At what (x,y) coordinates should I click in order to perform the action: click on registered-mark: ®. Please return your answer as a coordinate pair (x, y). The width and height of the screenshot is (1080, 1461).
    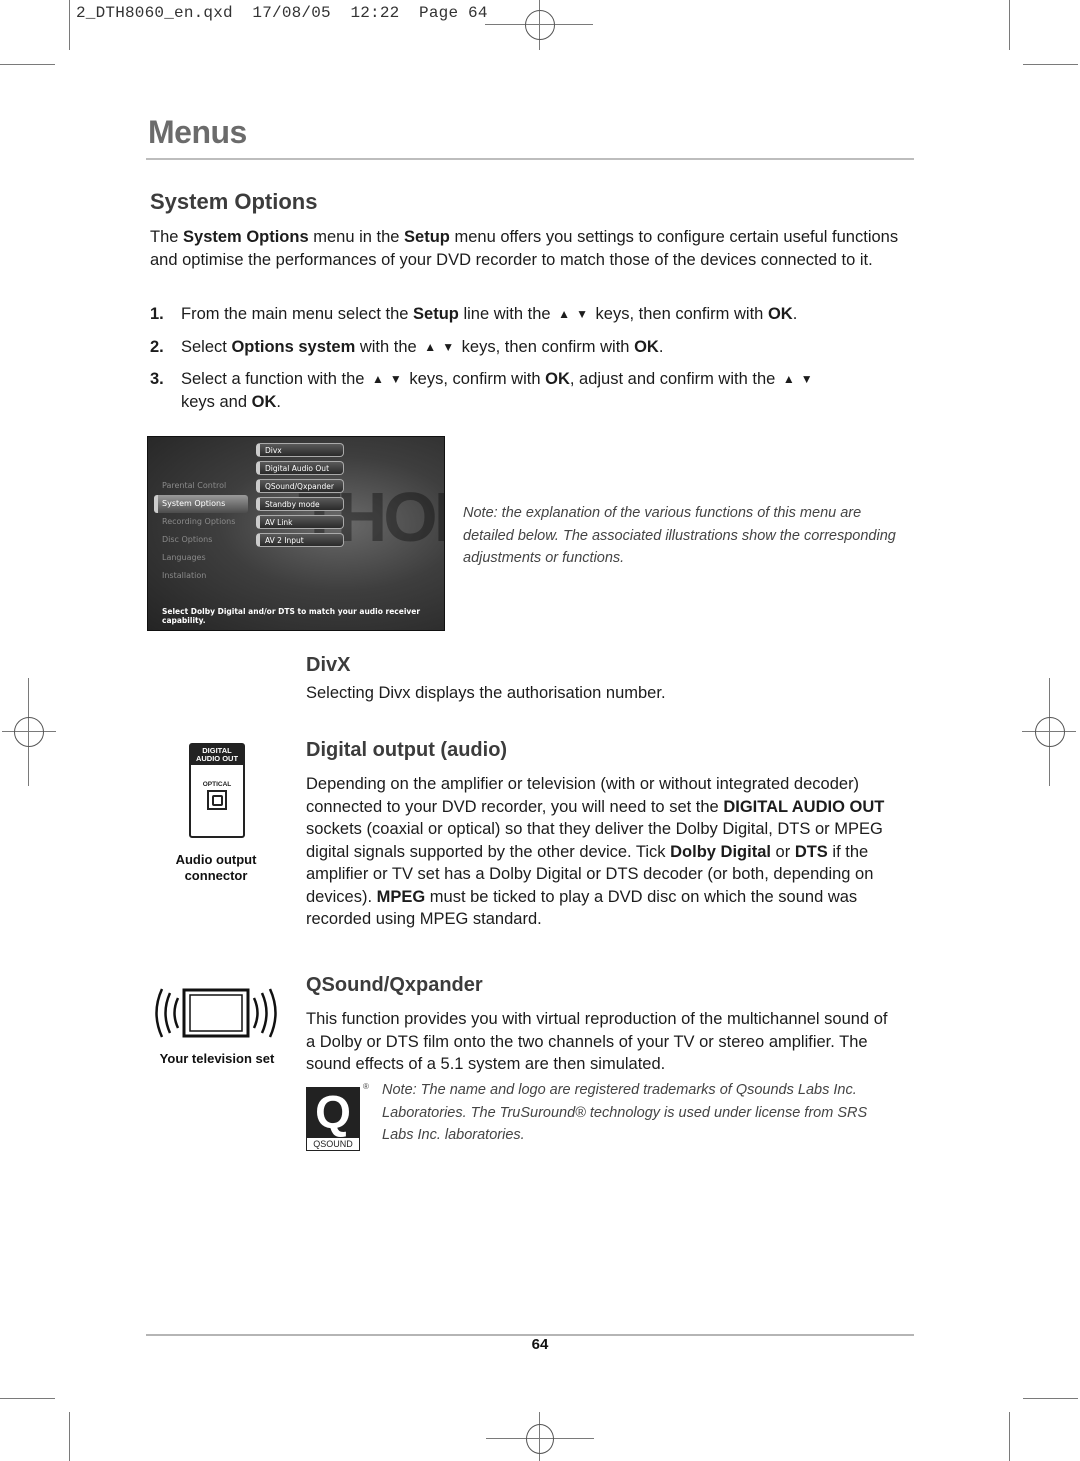
    Looking at the image, I should click on (366, 1086).